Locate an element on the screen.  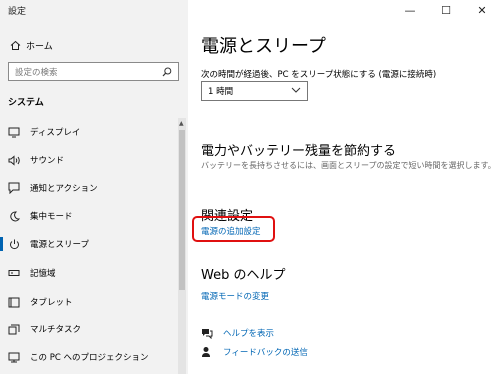
sidebar-item-display: ディスプレイ is located at coordinates (89, 132).